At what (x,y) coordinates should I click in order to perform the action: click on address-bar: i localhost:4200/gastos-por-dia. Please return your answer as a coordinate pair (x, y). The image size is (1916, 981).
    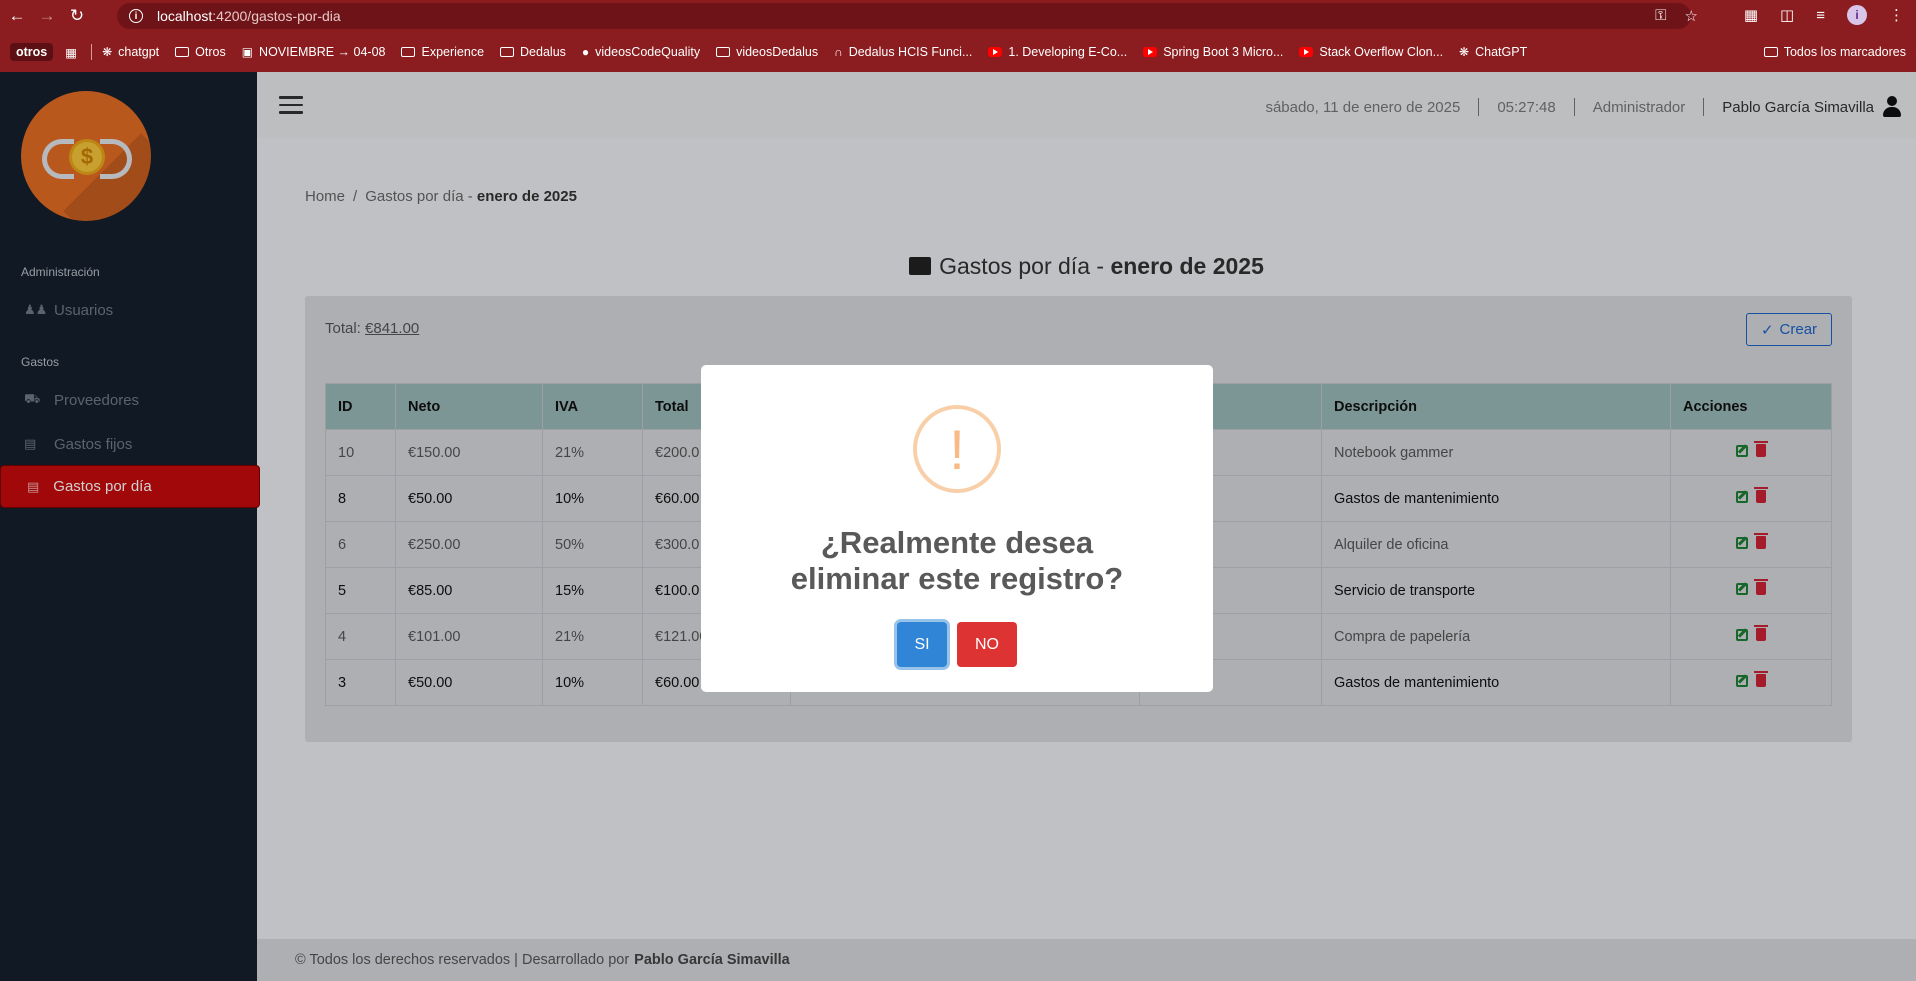
    Looking at the image, I should click on (904, 16).